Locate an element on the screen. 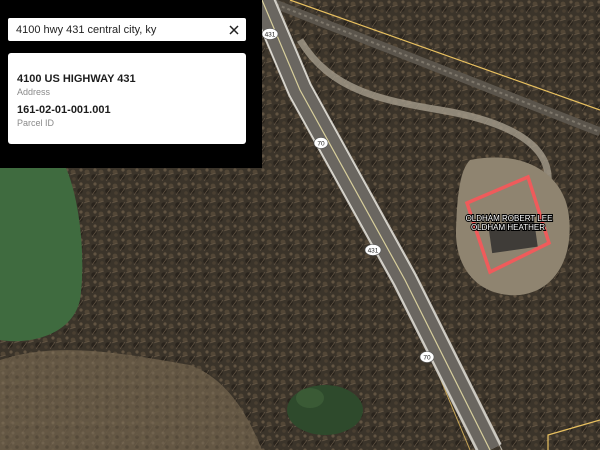  parcel-id-value: 161-02-01-001.001 is located at coordinates (64, 110).